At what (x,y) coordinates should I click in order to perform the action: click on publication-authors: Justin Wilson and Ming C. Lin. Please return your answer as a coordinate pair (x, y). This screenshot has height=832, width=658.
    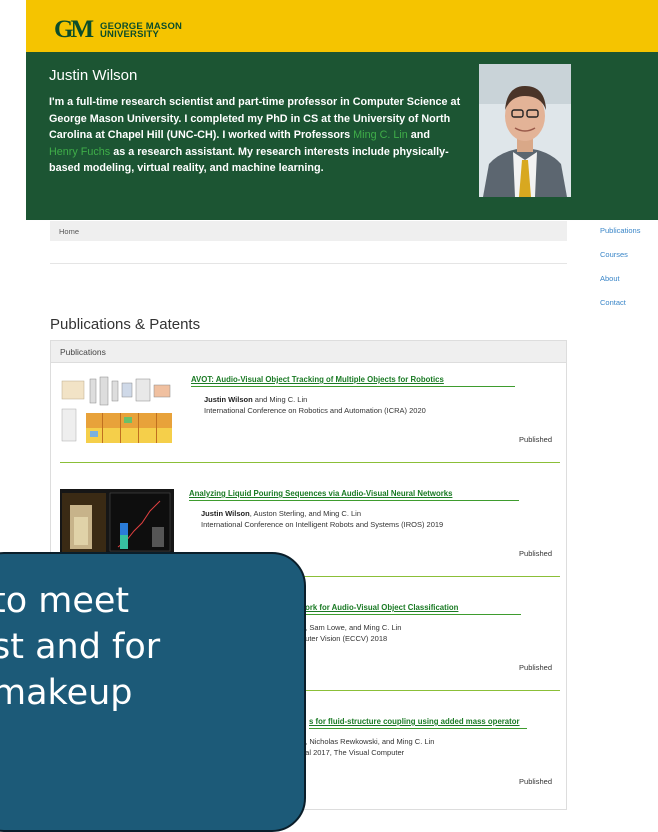
    Looking at the image, I should click on (255, 399).